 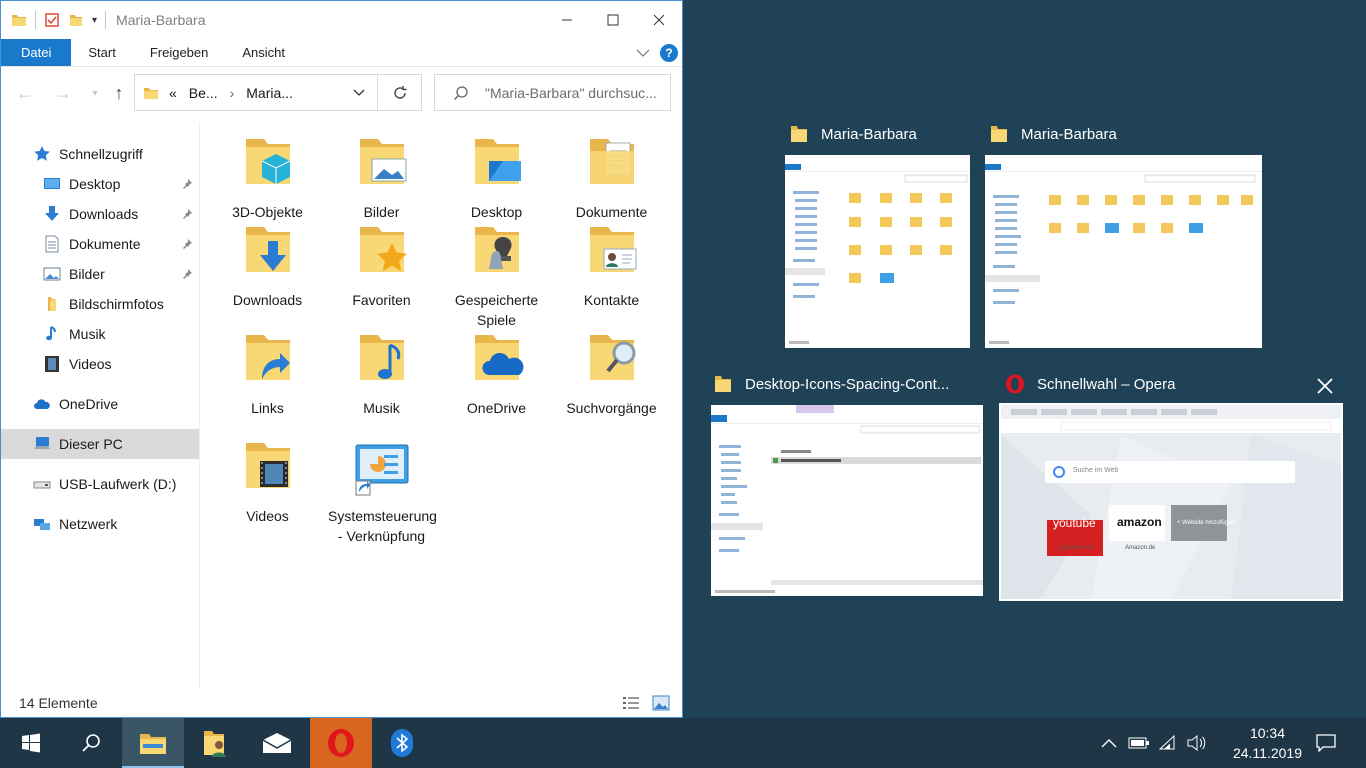 I want to click on speed-dial-youtube: youtube, so click(x=1074, y=523).